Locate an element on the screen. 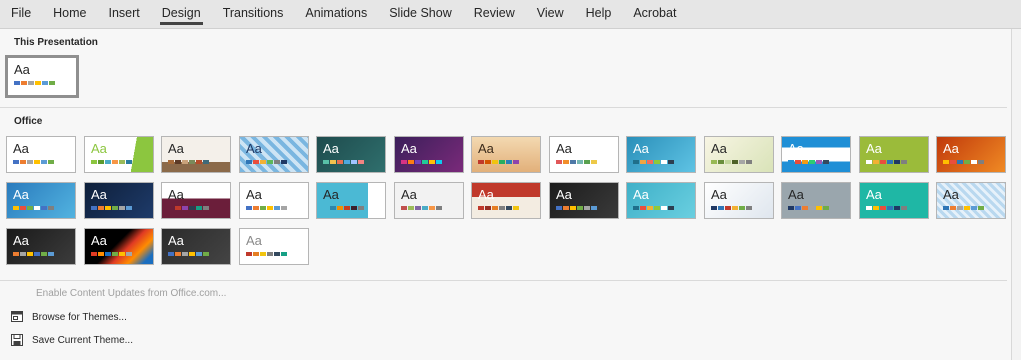 This screenshot has width=1021, height=360. office-theme-22: Aa is located at coordinates (661, 200).